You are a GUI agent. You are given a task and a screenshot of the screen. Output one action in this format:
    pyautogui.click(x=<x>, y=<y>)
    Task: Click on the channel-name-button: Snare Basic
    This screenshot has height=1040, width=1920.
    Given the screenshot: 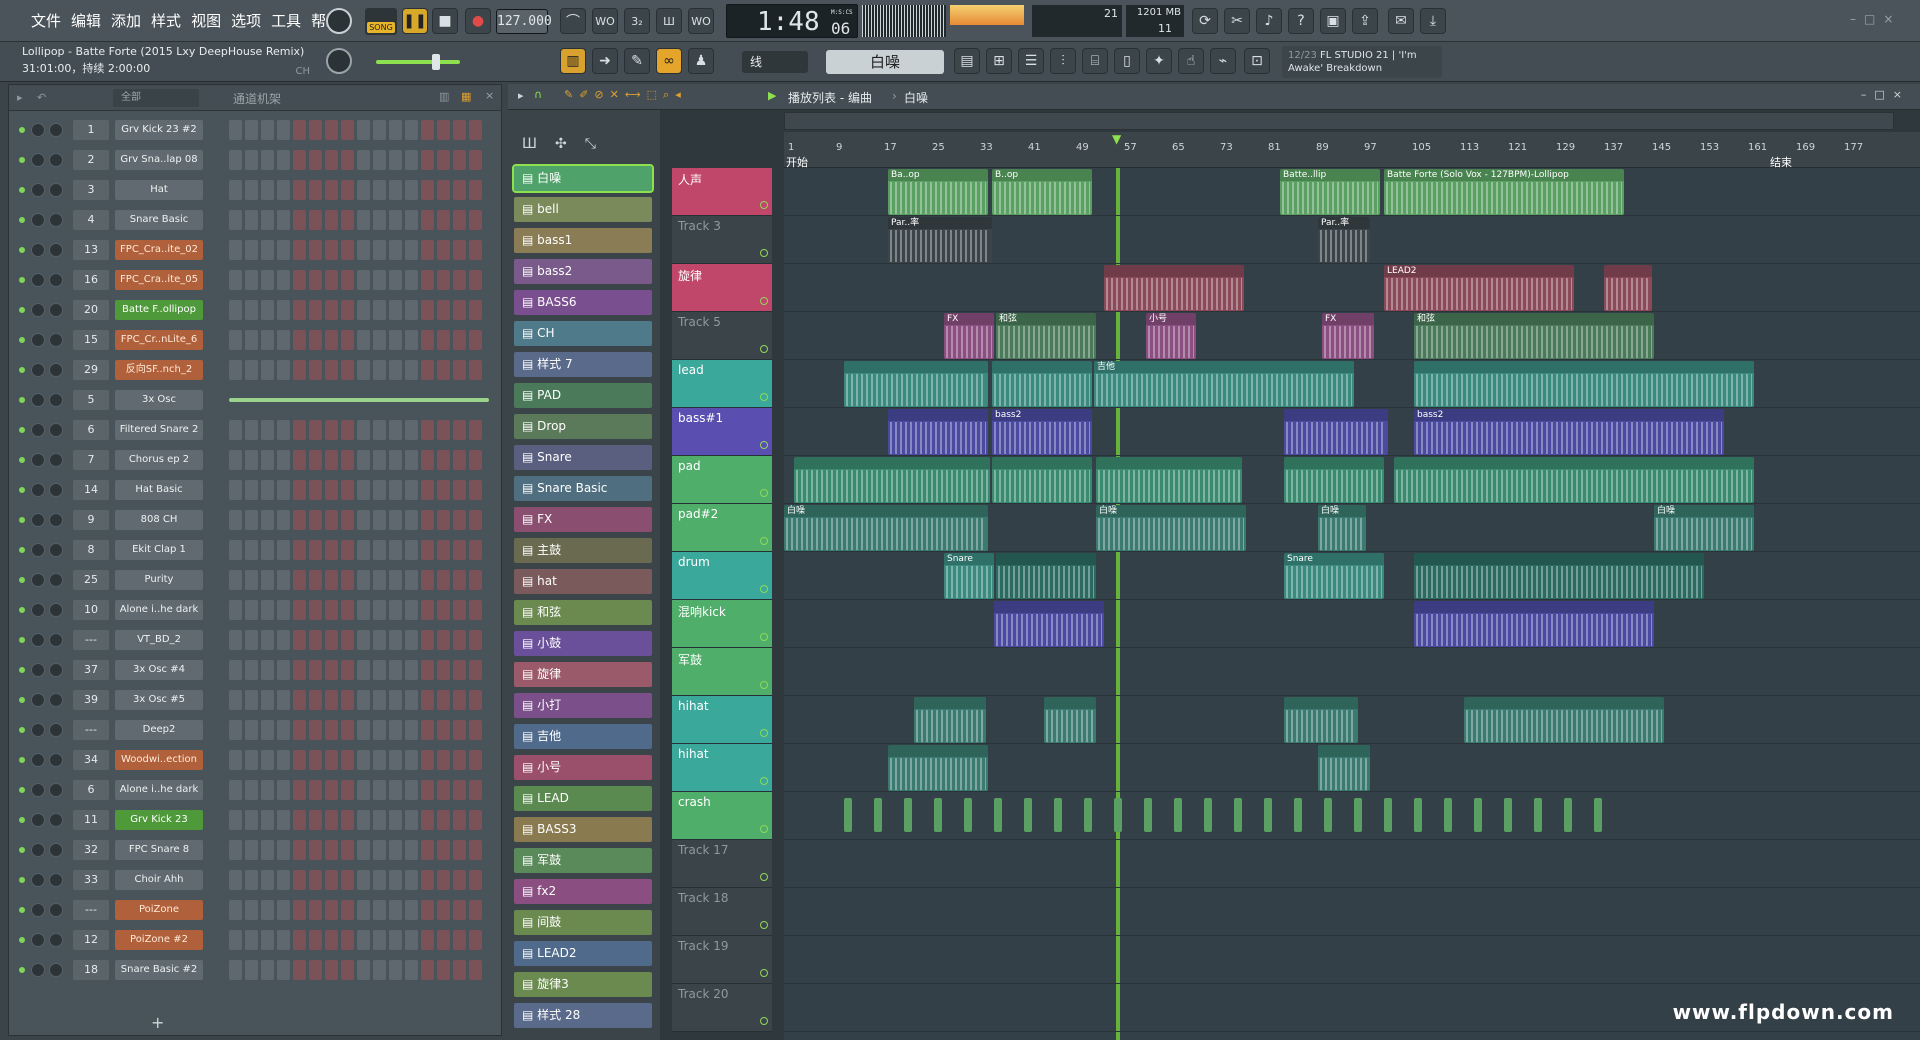 What is the action you would take?
    pyautogui.click(x=159, y=220)
    